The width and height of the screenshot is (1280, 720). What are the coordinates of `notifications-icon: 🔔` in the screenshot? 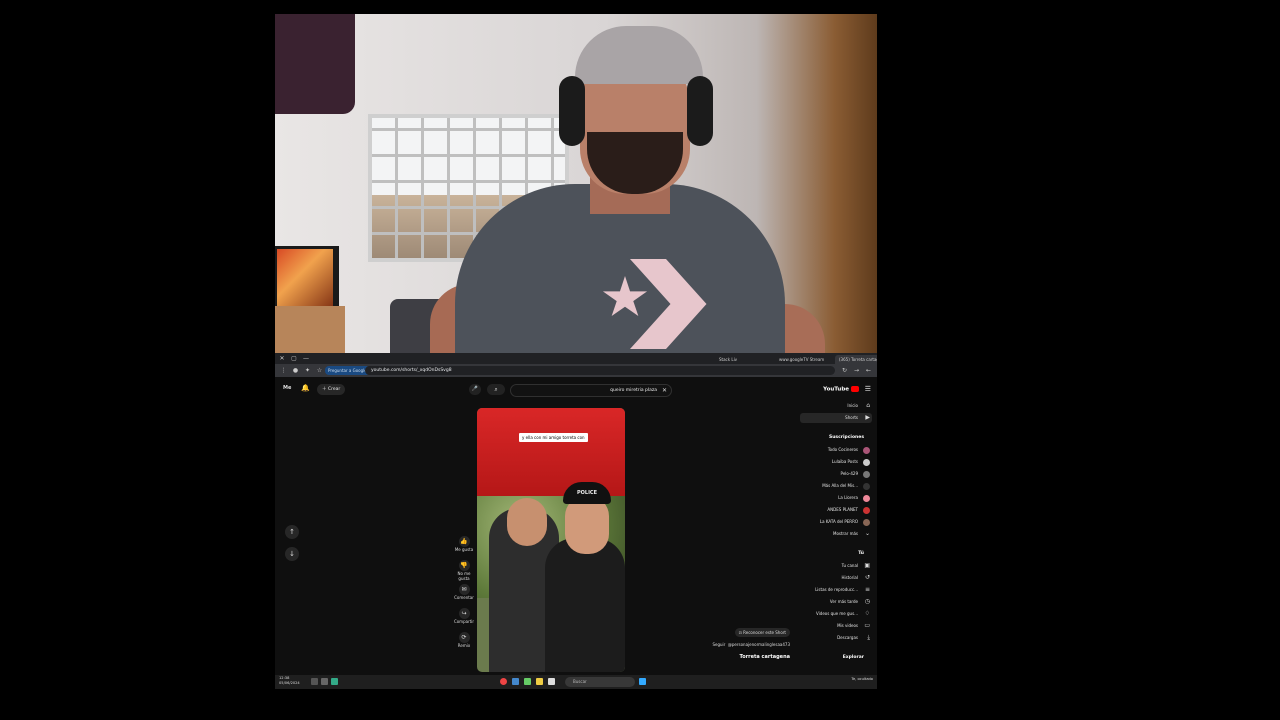 It's located at (305, 388).